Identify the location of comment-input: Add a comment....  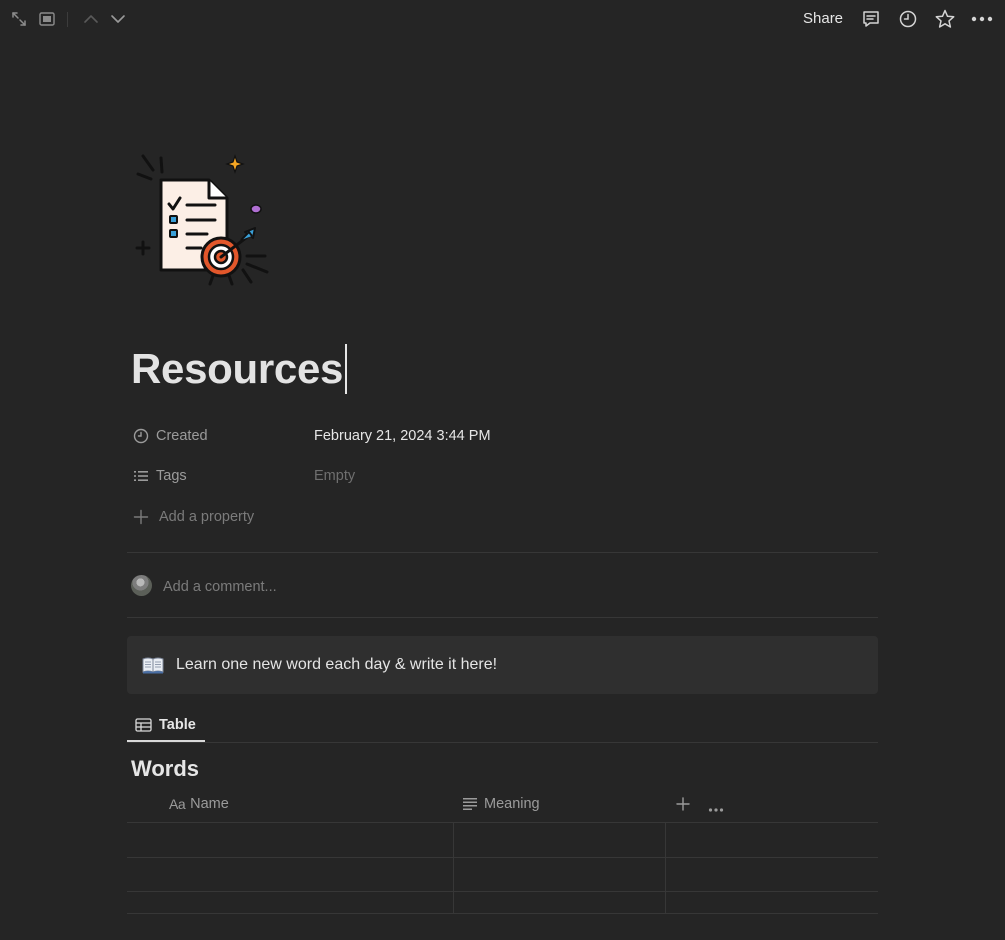
(220, 587).